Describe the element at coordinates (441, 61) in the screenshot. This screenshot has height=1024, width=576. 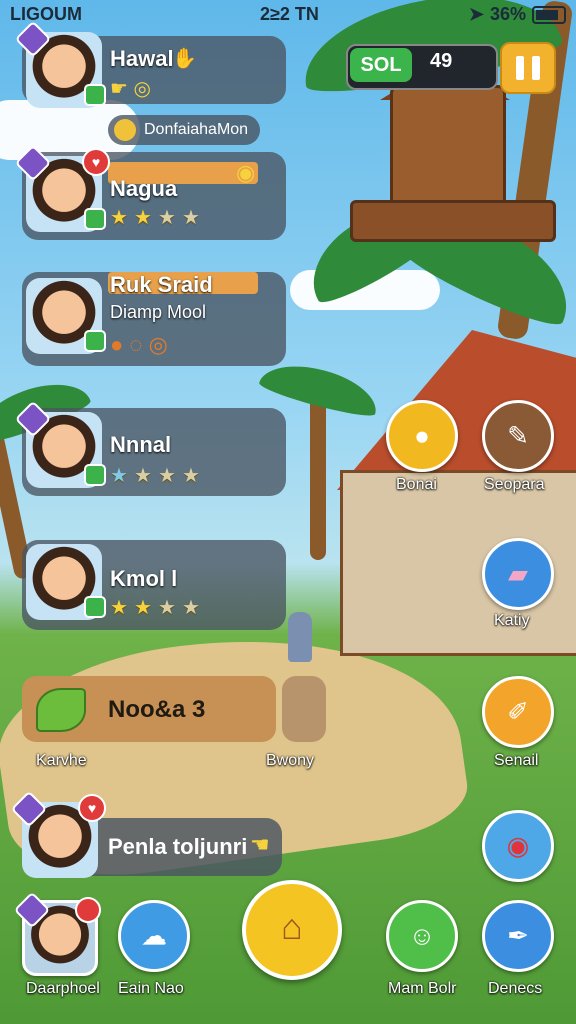
I see `currency-value: 49` at that location.